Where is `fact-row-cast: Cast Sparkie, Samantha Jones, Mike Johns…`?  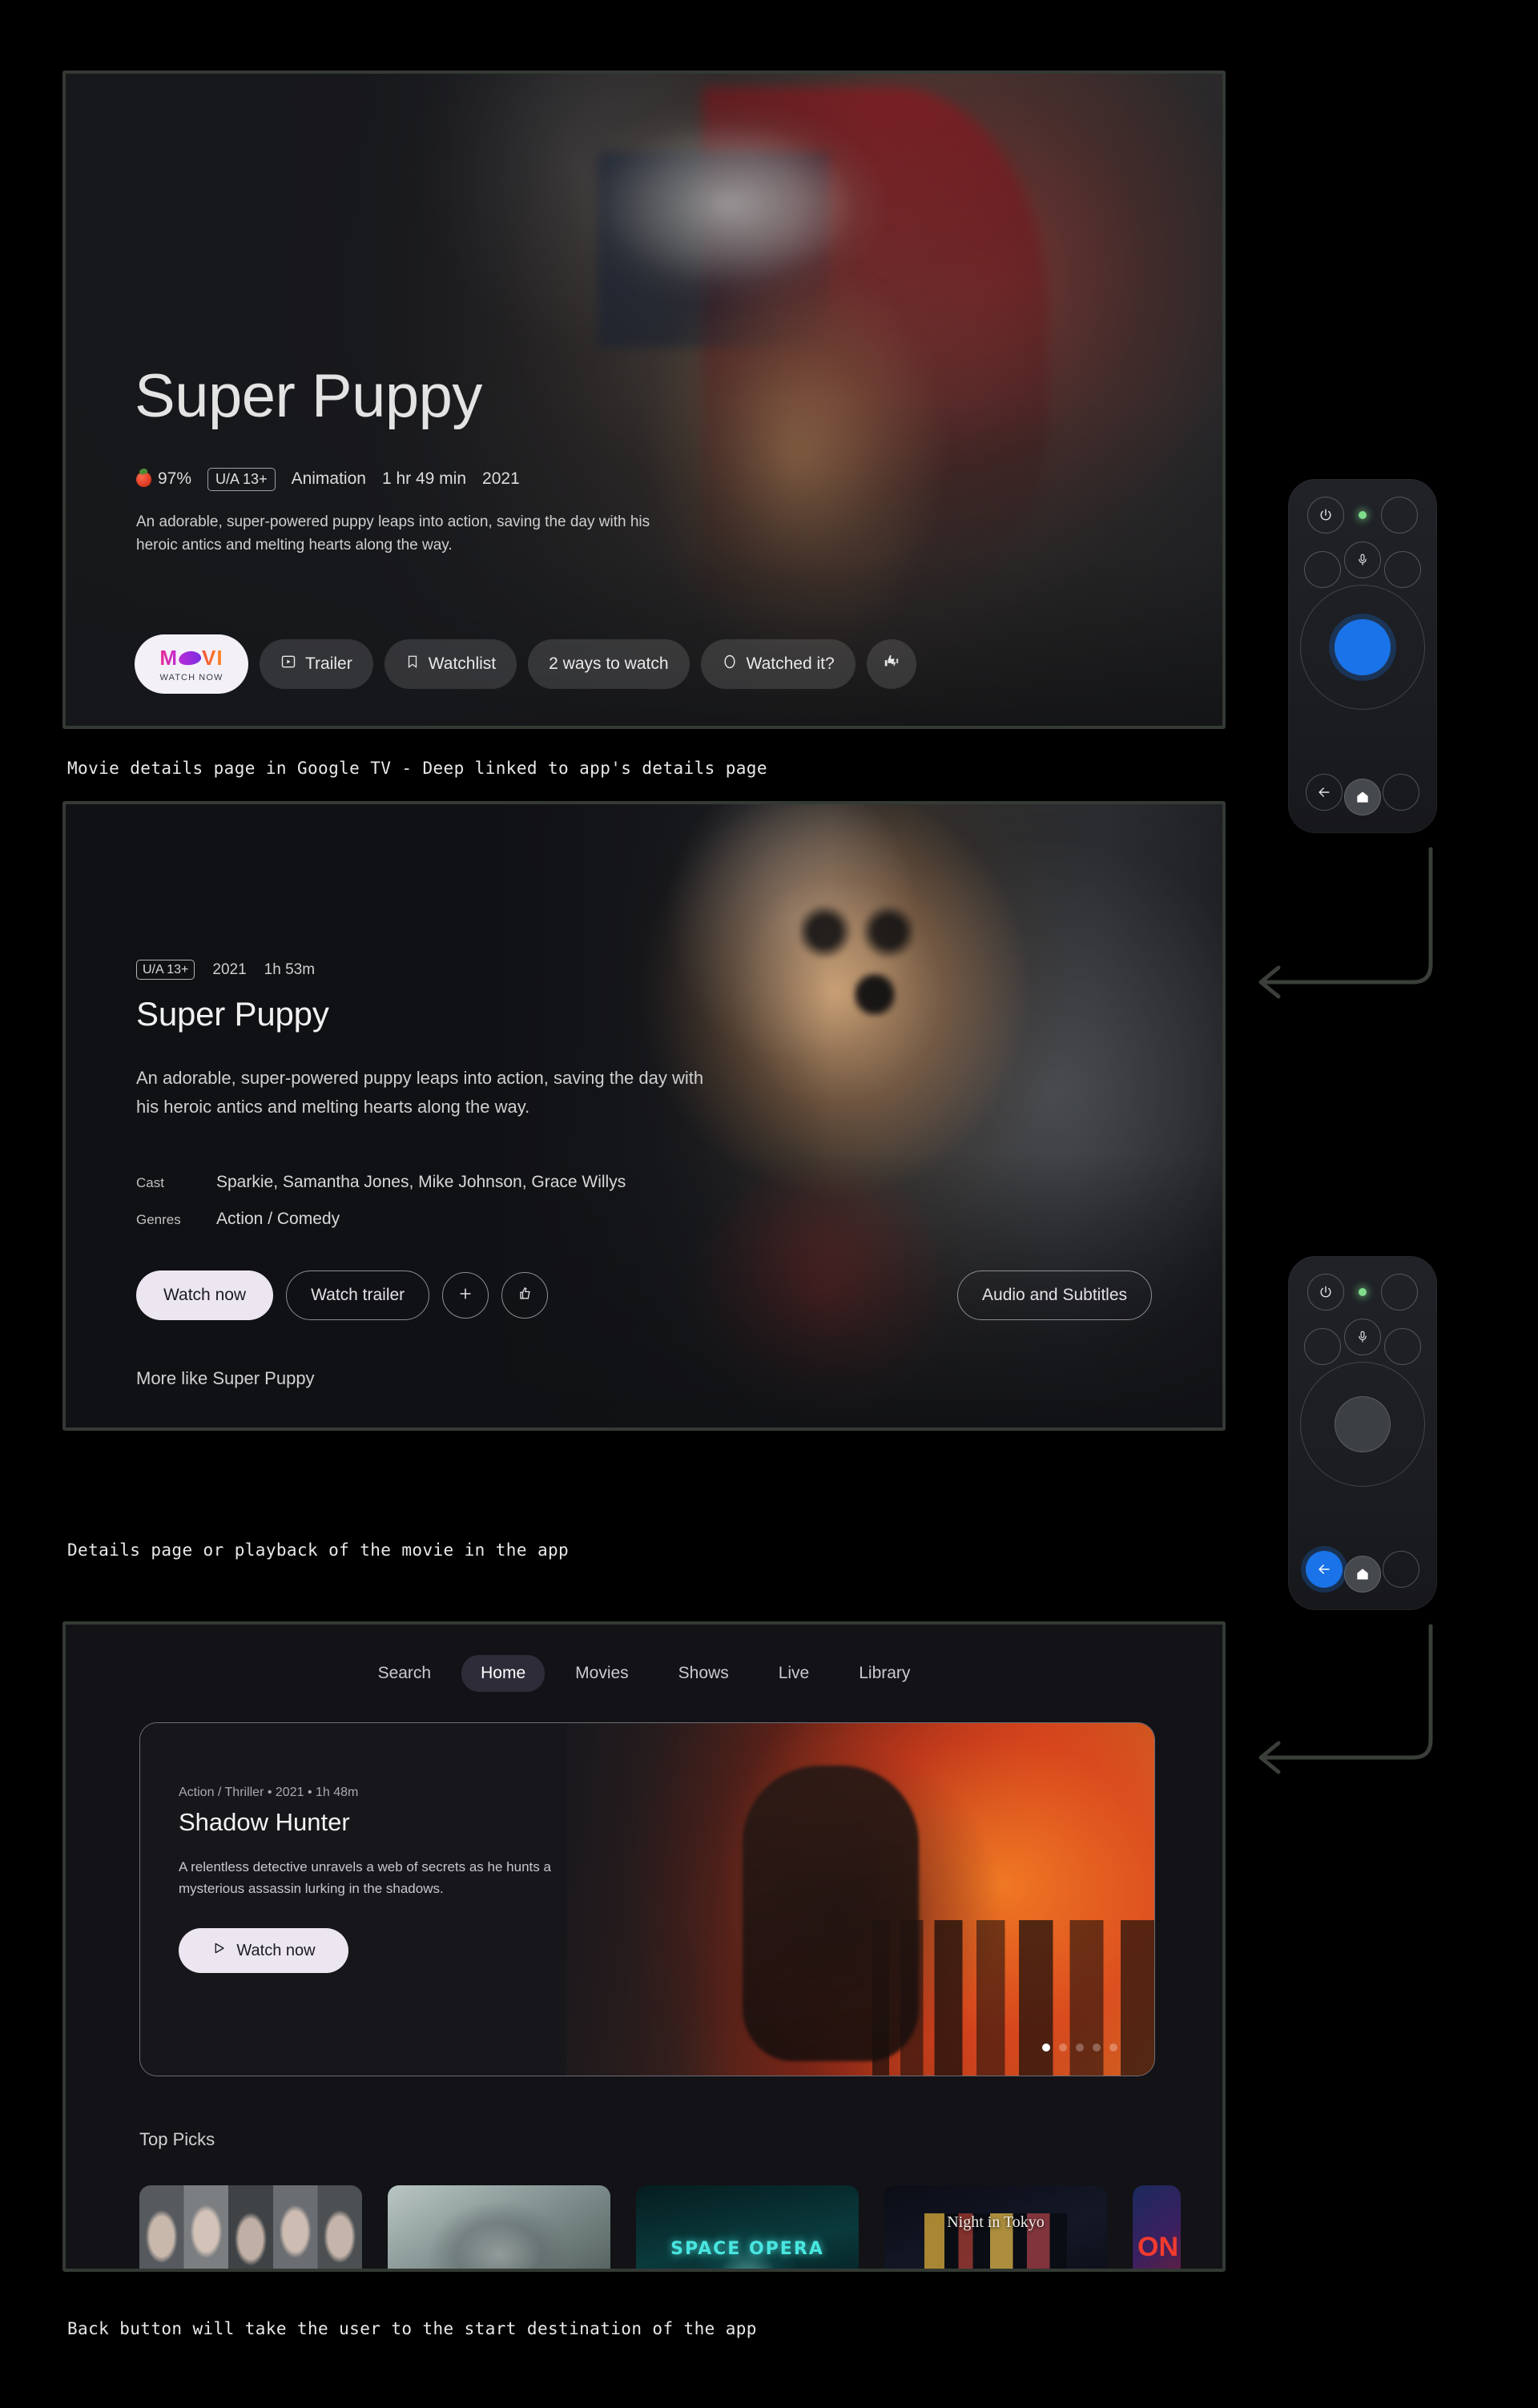
fact-row-cast: Cast Sparkie, Samantha Jones, Mike Johns… is located at coordinates (381, 1182).